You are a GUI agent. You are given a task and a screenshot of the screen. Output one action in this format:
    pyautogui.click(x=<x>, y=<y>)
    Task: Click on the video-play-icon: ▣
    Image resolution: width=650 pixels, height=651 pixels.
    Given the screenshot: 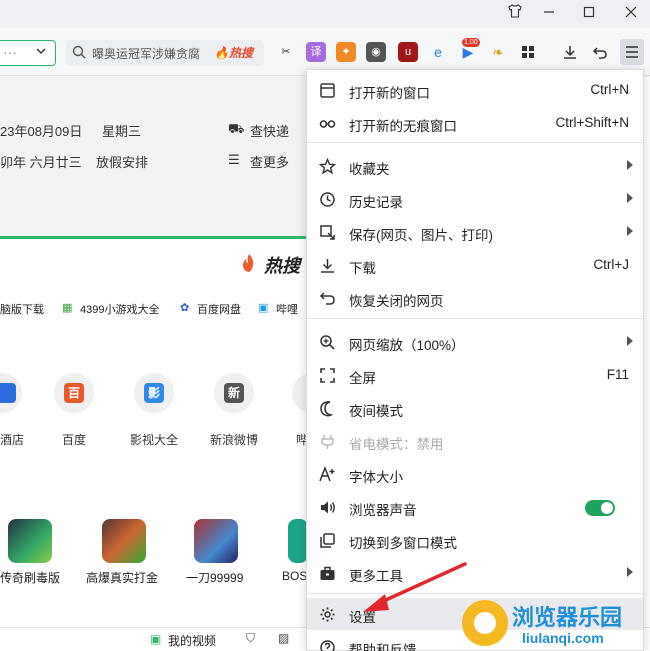 What is the action you would take?
    pyautogui.click(x=156, y=639)
    